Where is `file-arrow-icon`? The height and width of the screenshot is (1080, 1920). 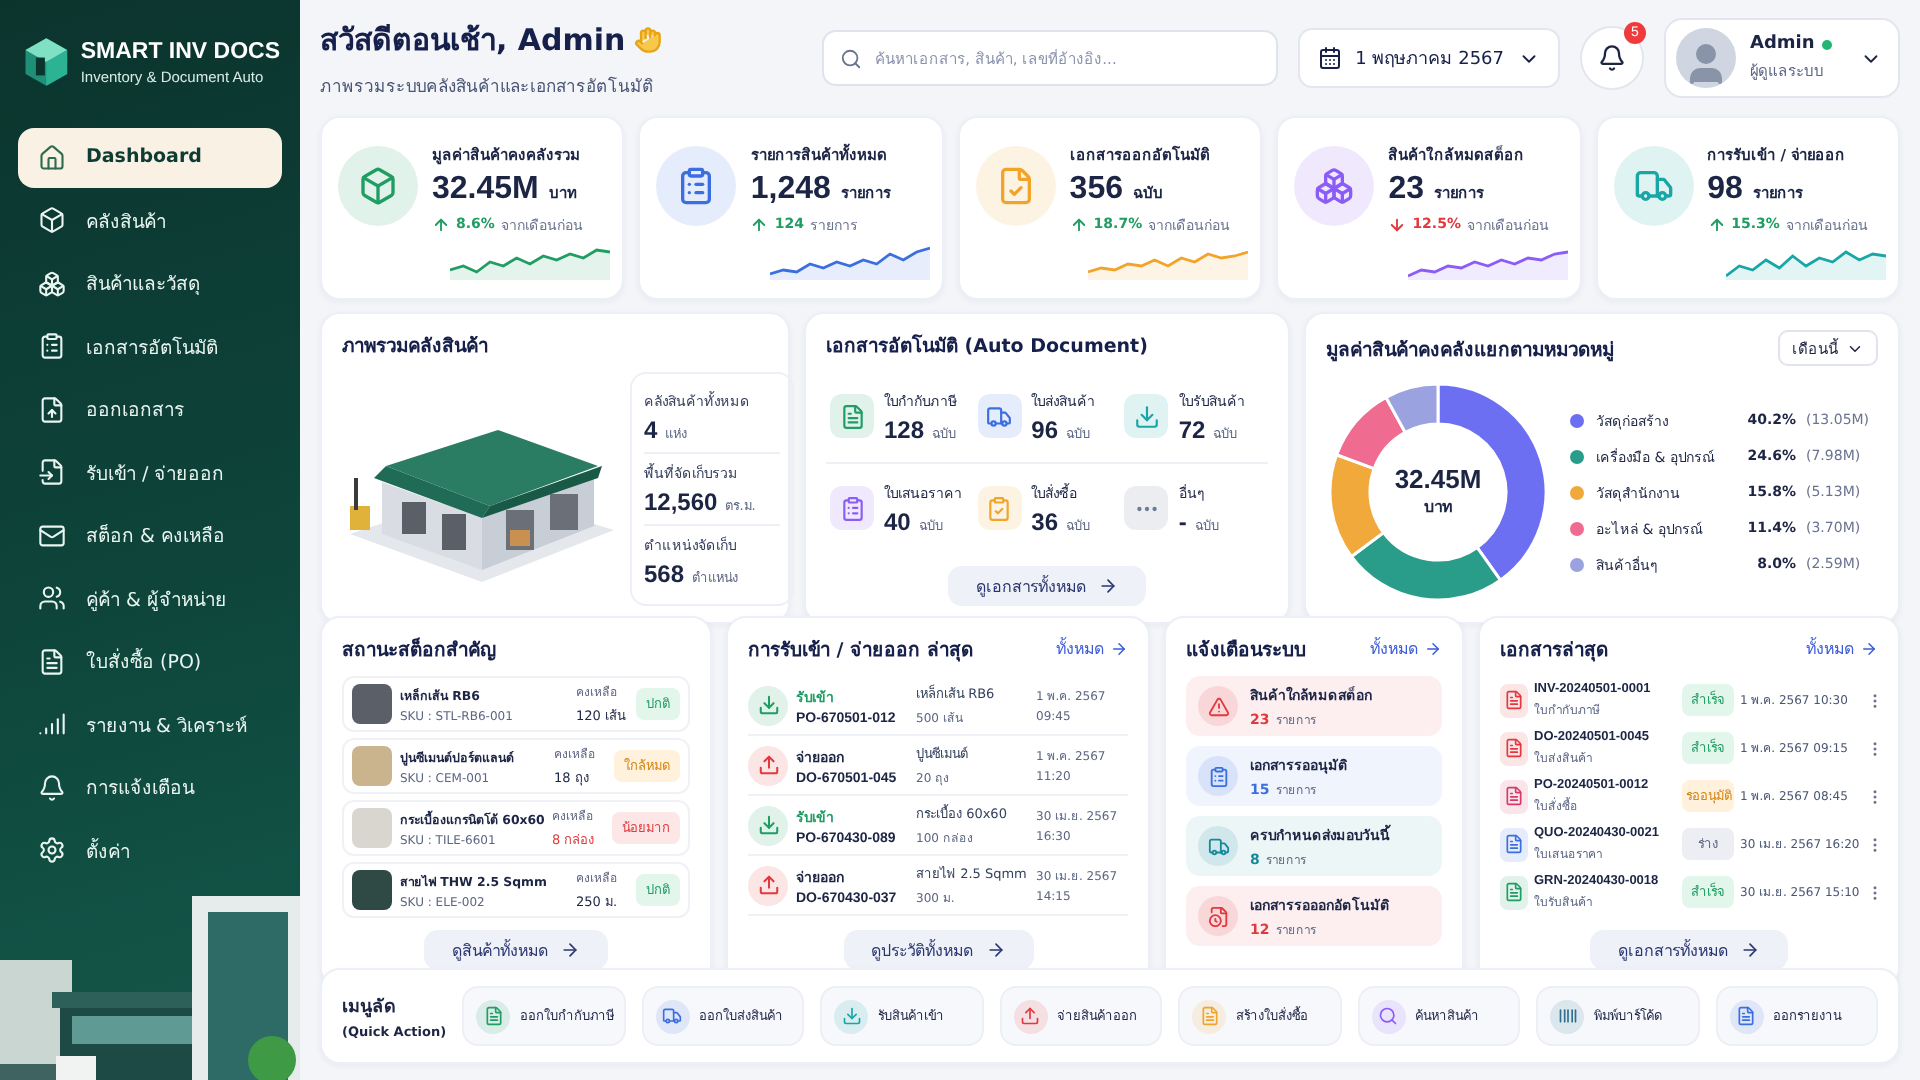 file-arrow-icon is located at coordinates (52, 472).